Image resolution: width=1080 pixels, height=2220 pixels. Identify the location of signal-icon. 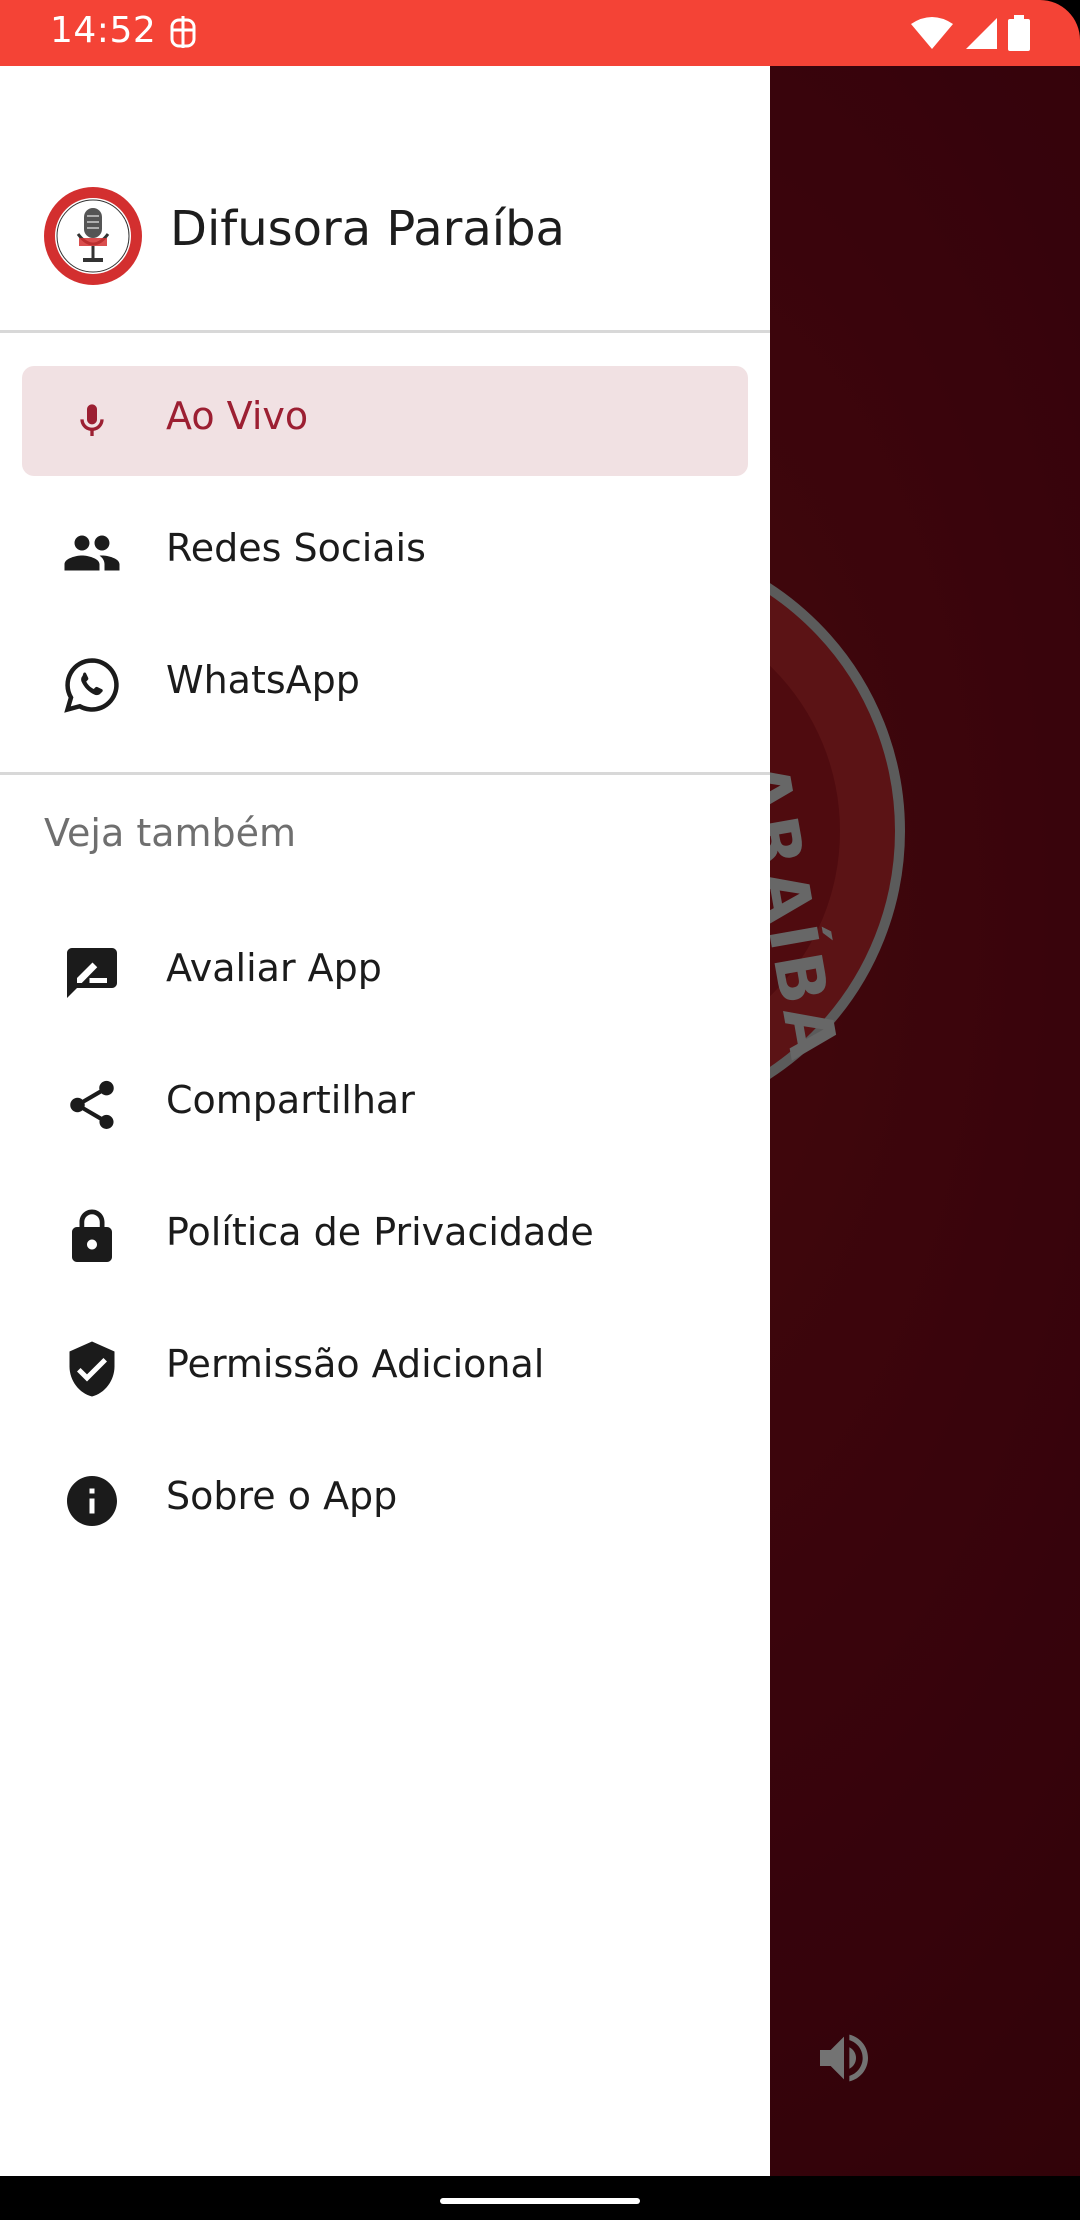
(981, 33).